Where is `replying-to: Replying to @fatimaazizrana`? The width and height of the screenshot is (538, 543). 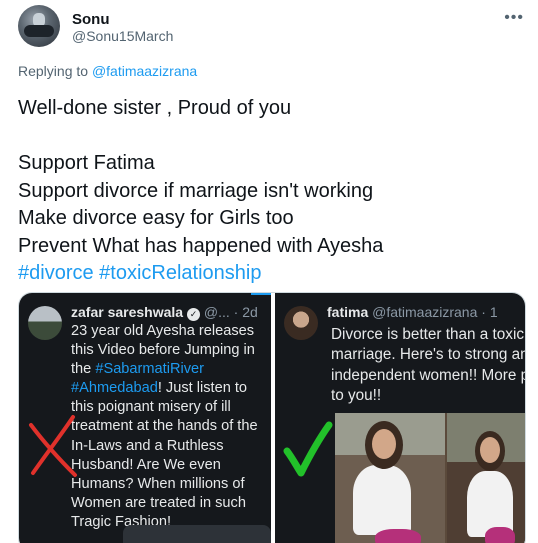
replying-to: Replying to @fatimaazizrana is located at coordinates (107, 71).